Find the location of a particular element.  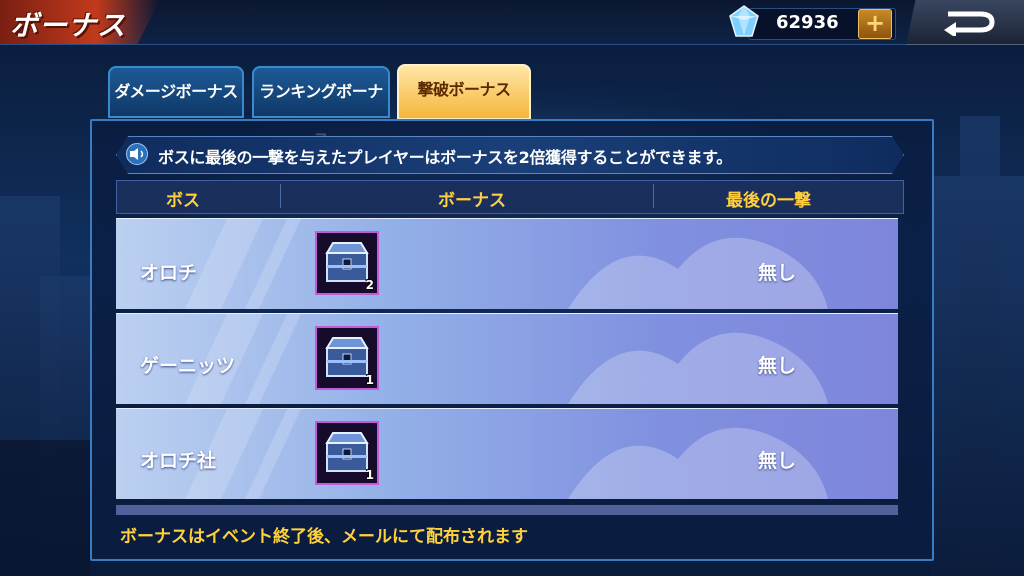

back-button is located at coordinates (965, 22).